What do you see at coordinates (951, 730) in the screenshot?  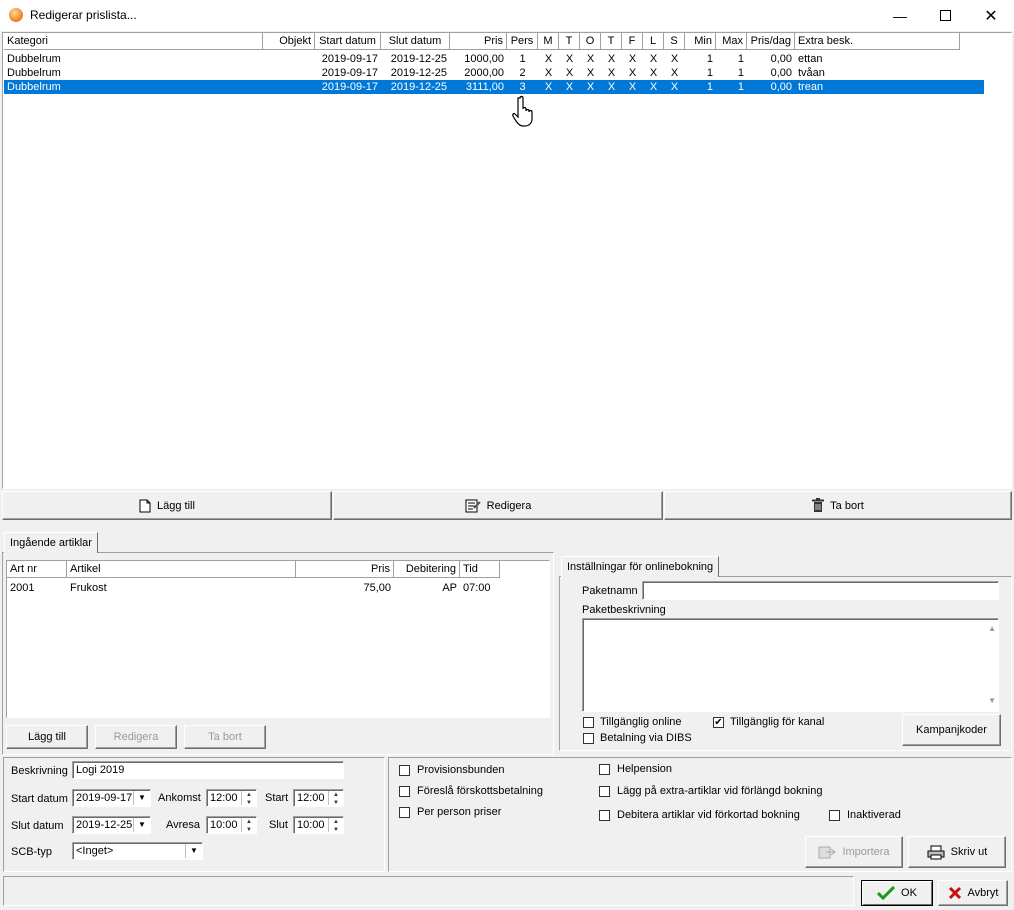 I see `campaign-codes-button: Kampanjkoder` at bounding box center [951, 730].